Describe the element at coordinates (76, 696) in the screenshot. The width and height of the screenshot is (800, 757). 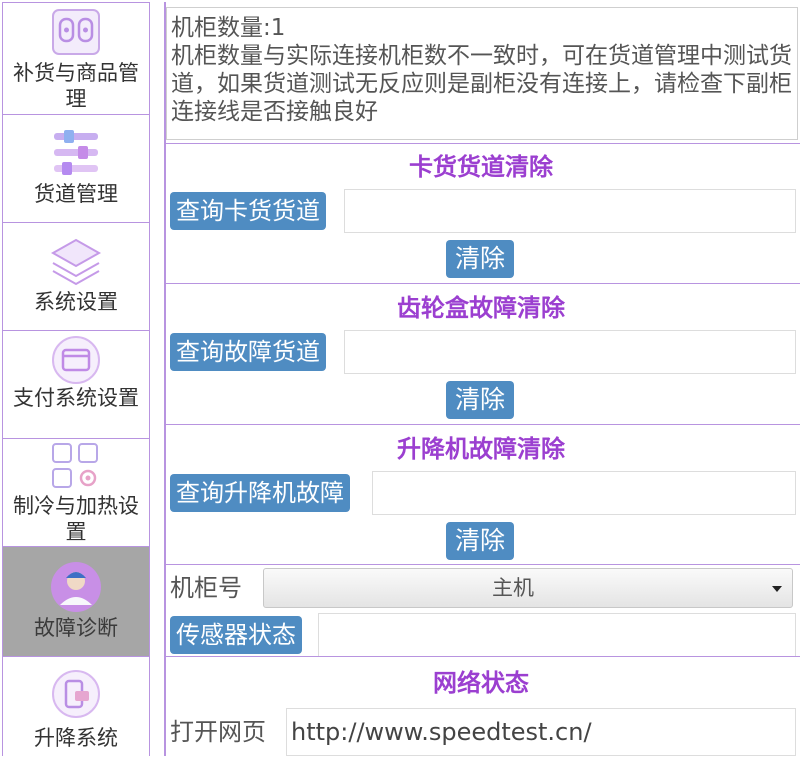
I see `lift-icon` at that location.